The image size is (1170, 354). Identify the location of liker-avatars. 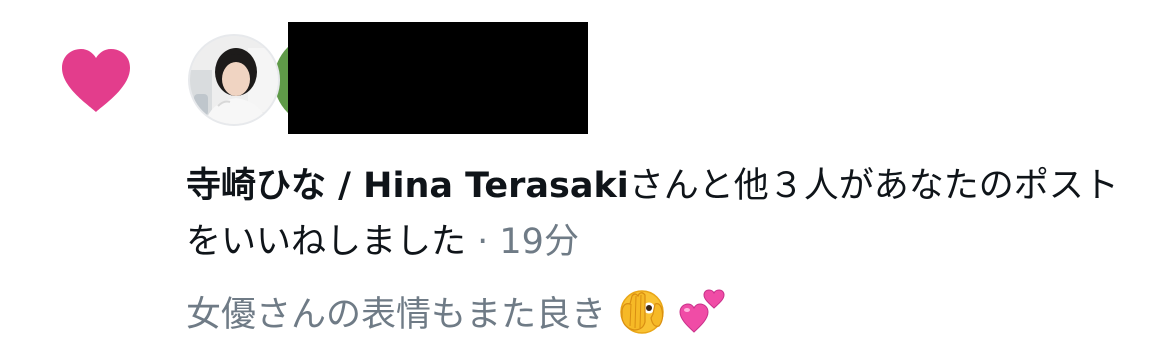
(398, 78).